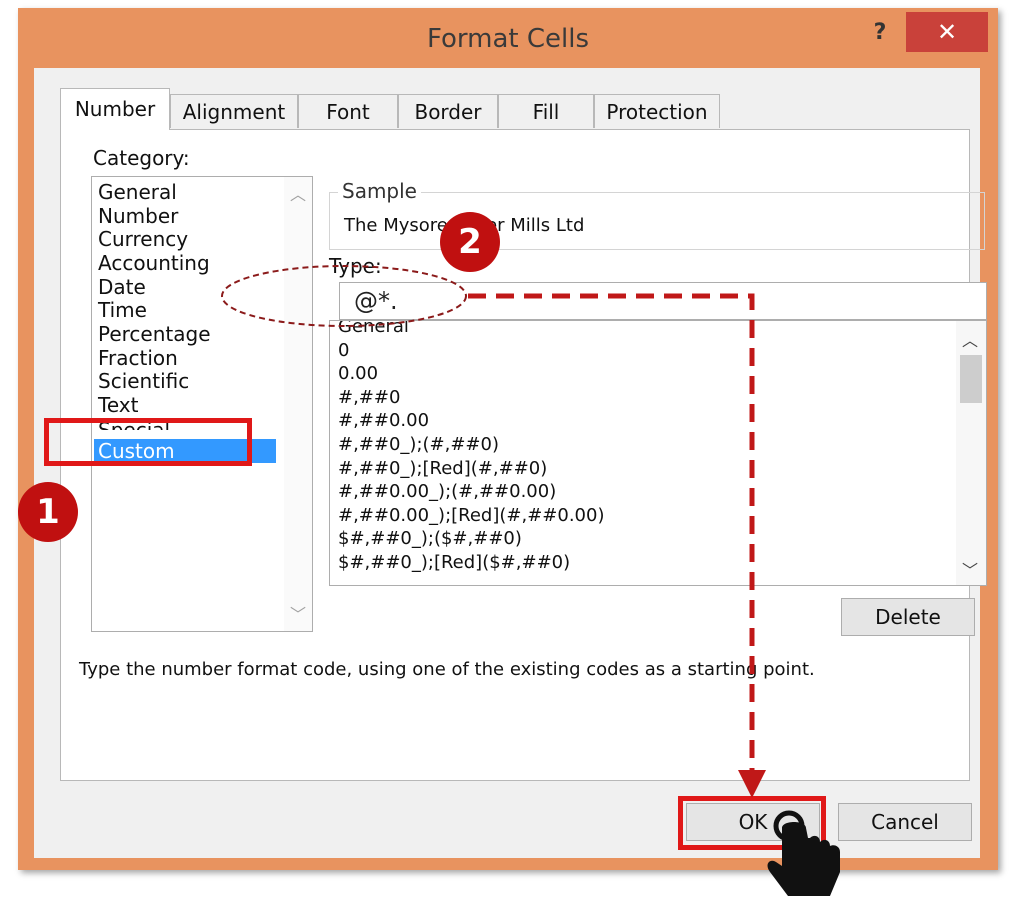 The height and width of the screenshot is (910, 1024). I want to click on guide-arrow-line, so click(611, 532).